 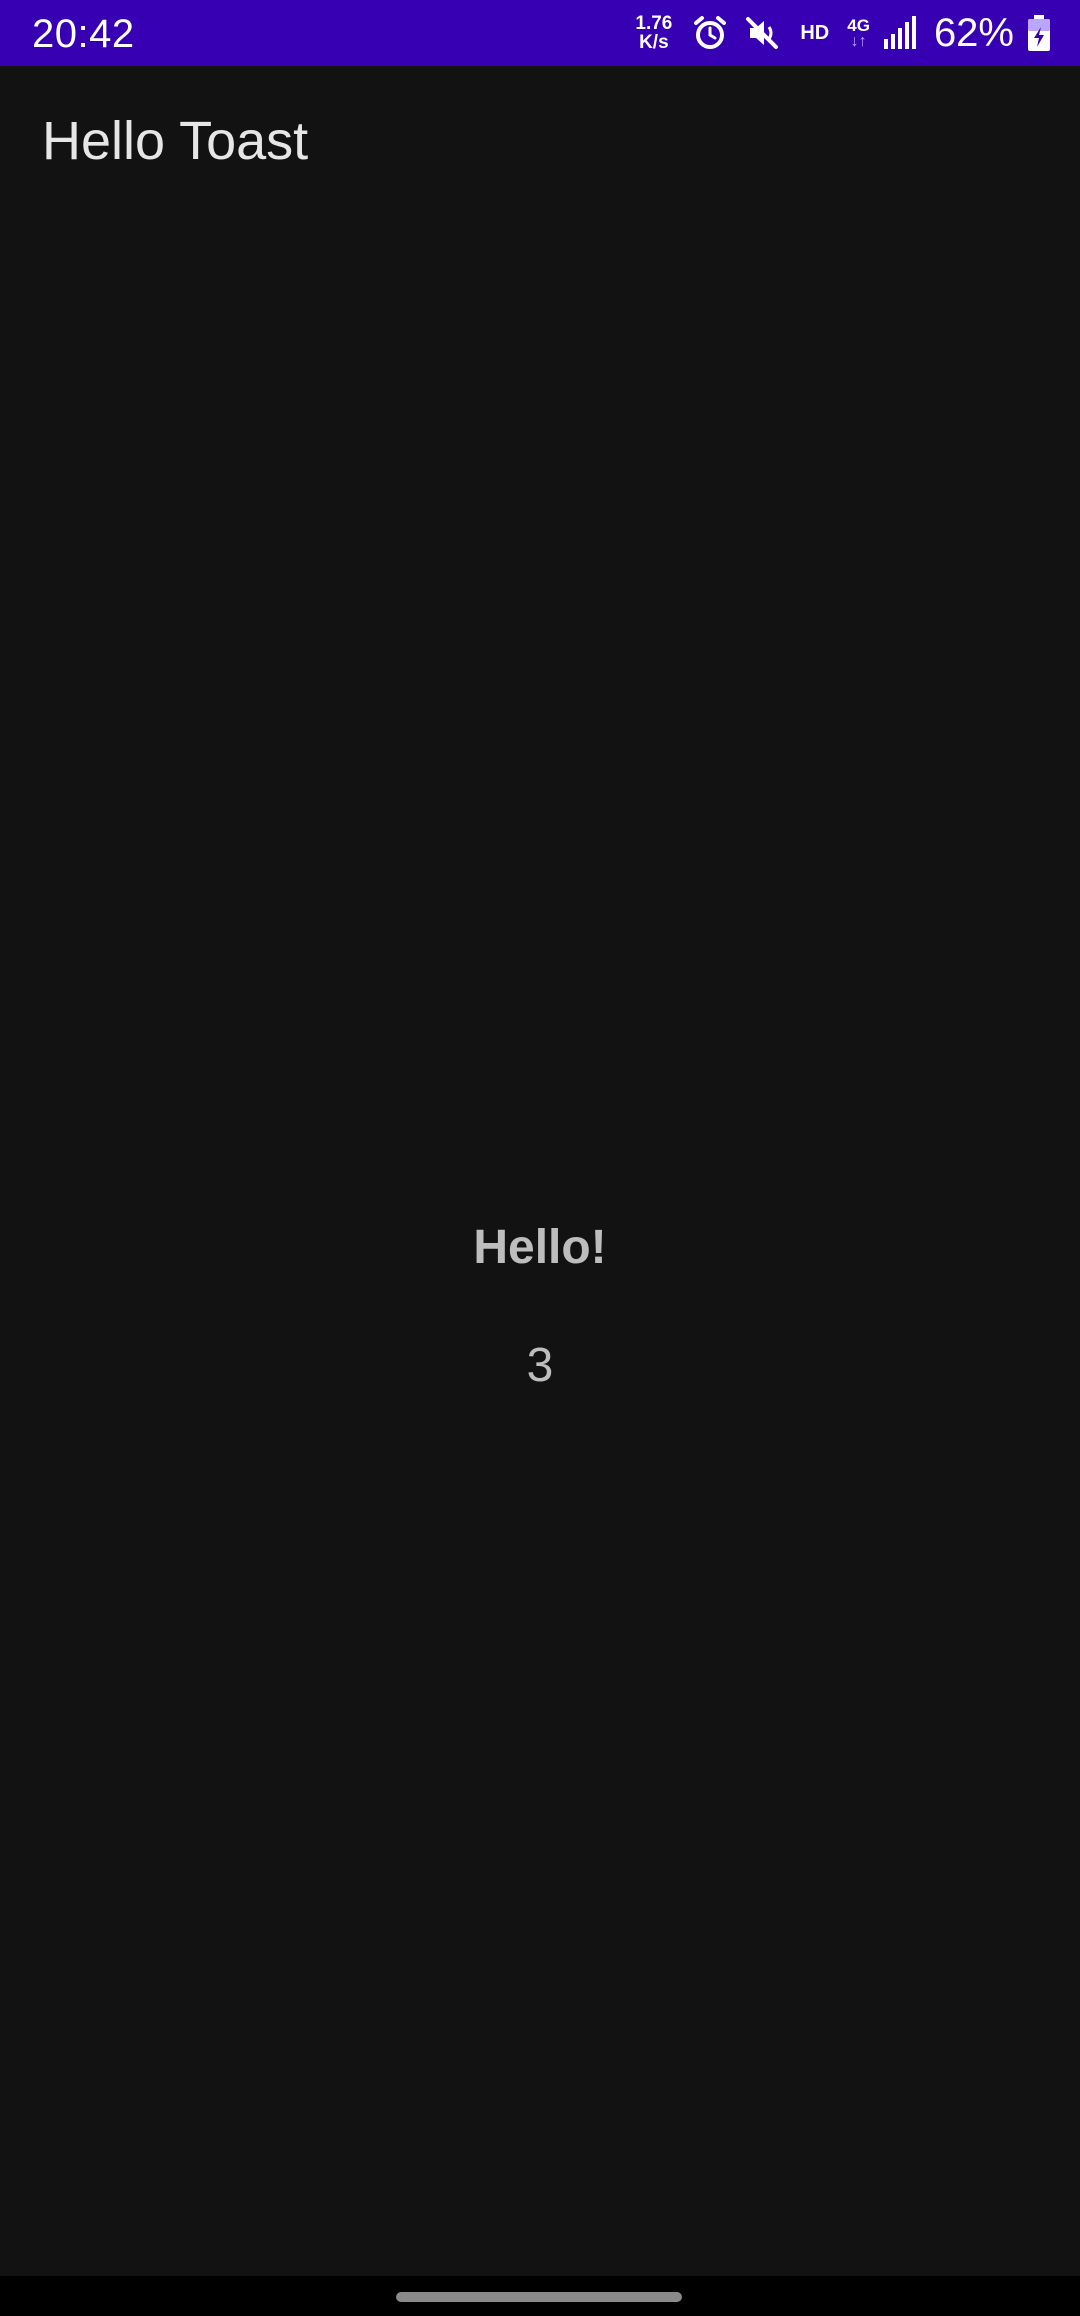 I want to click on network-speed-unit: K/s, so click(x=654, y=42).